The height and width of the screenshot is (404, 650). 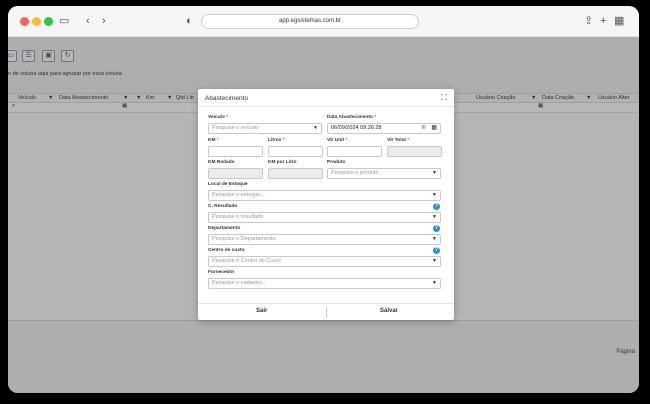 What do you see at coordinates (352, 117) in the screenshot?
I see `data-abastecimento-label: Data Abastecimento *` at bounding box center [352, 117].